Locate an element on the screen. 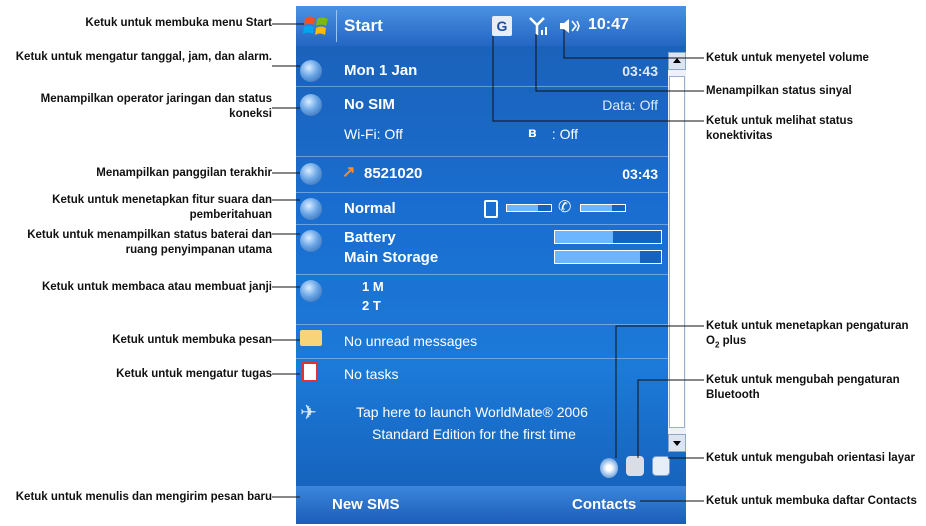 The width and height of the screenshot is (926, 526). bluetooth-small-icon: ʙ is located at coordinates (532, 132).